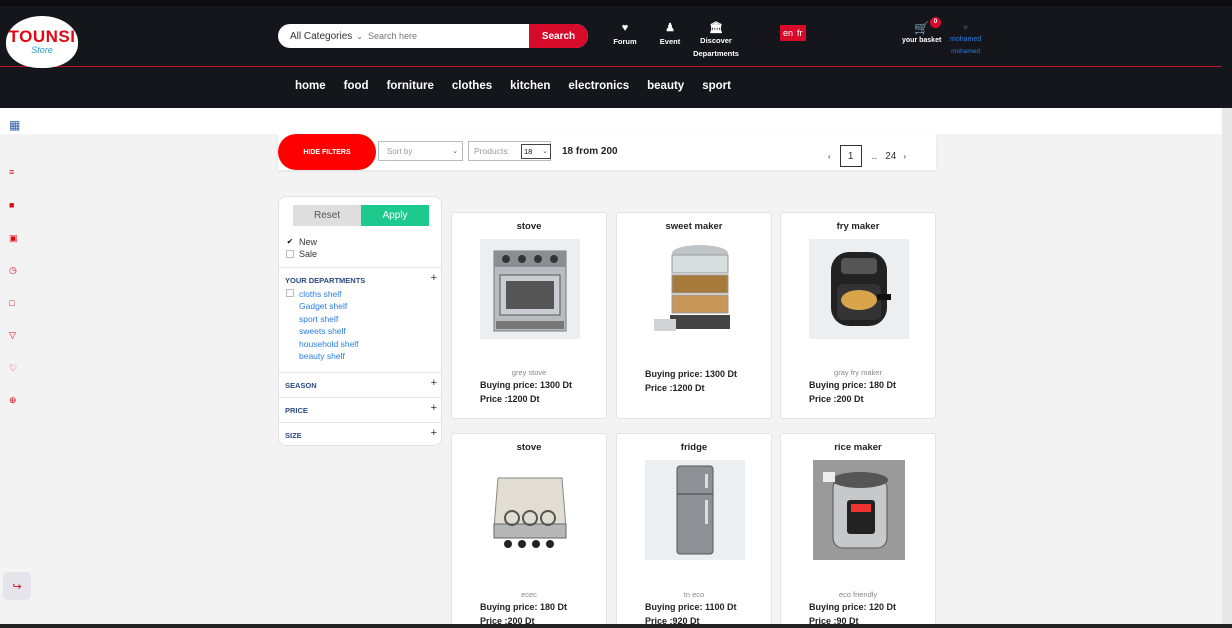  Describe the element at coordinates (361, 409) in the screenshot. I see `section-price: PRICE +` at that location.